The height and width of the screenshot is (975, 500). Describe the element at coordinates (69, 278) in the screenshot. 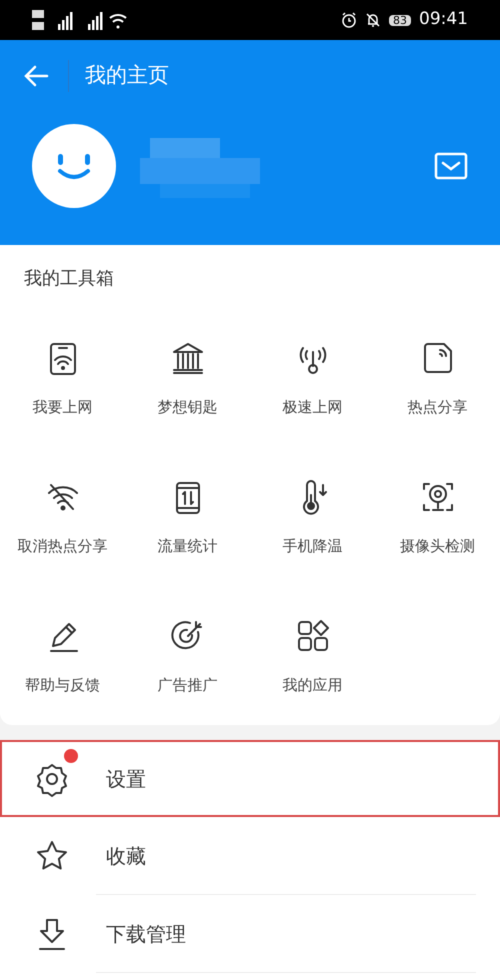

I see `section-title: 我的工具箱` at that location.